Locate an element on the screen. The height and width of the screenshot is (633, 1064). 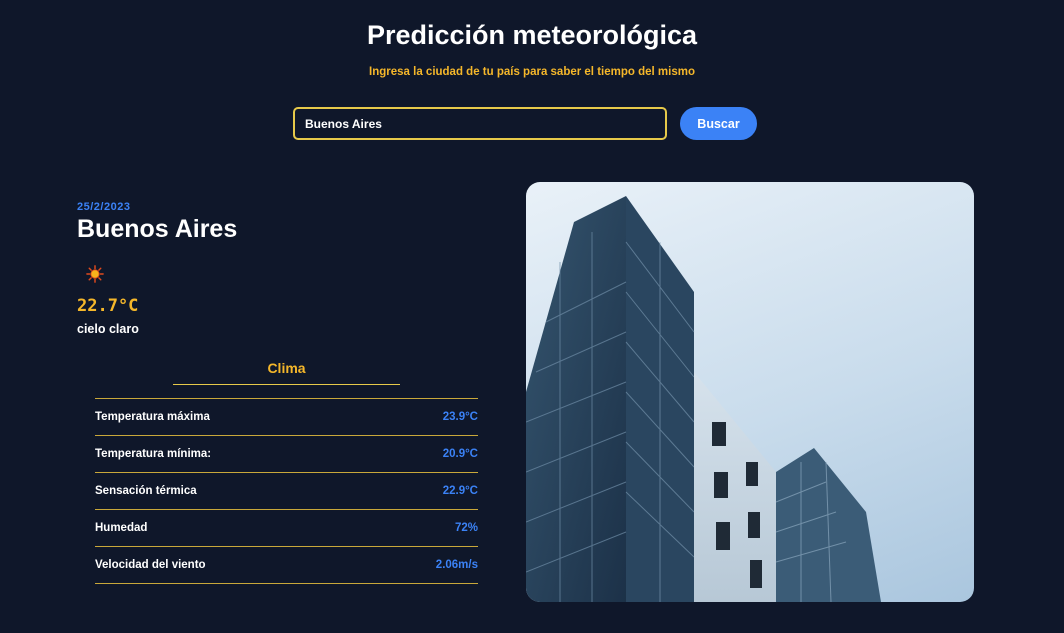
row-label: Sensación térmica is located at coordinates (146, 491).